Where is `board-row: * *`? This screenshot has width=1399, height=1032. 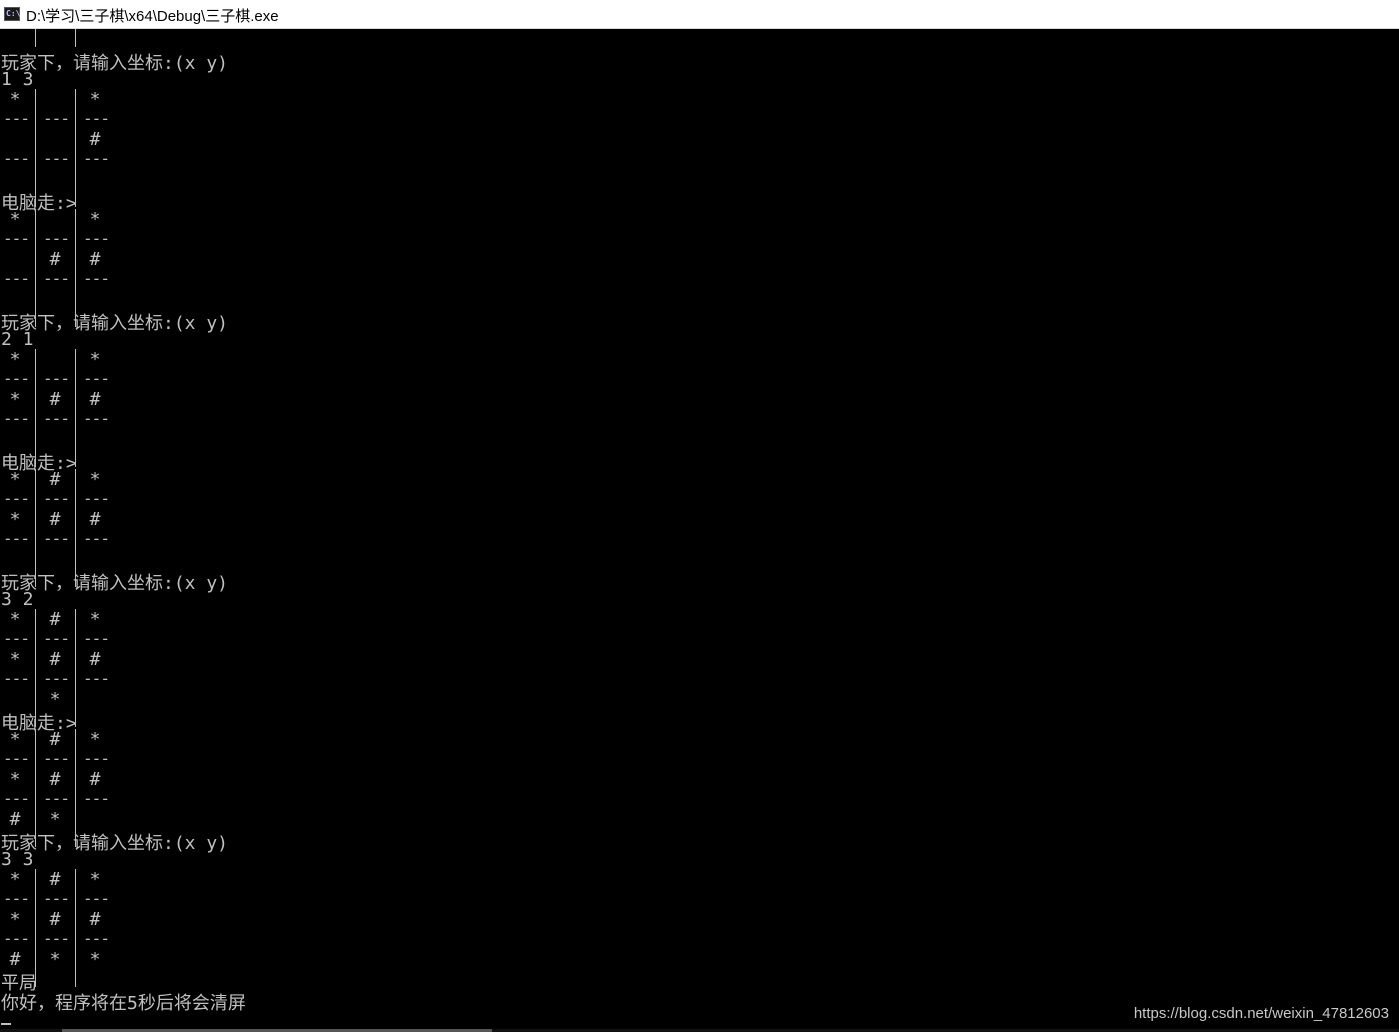 board-row: * * is located at coordinates (60, 219).